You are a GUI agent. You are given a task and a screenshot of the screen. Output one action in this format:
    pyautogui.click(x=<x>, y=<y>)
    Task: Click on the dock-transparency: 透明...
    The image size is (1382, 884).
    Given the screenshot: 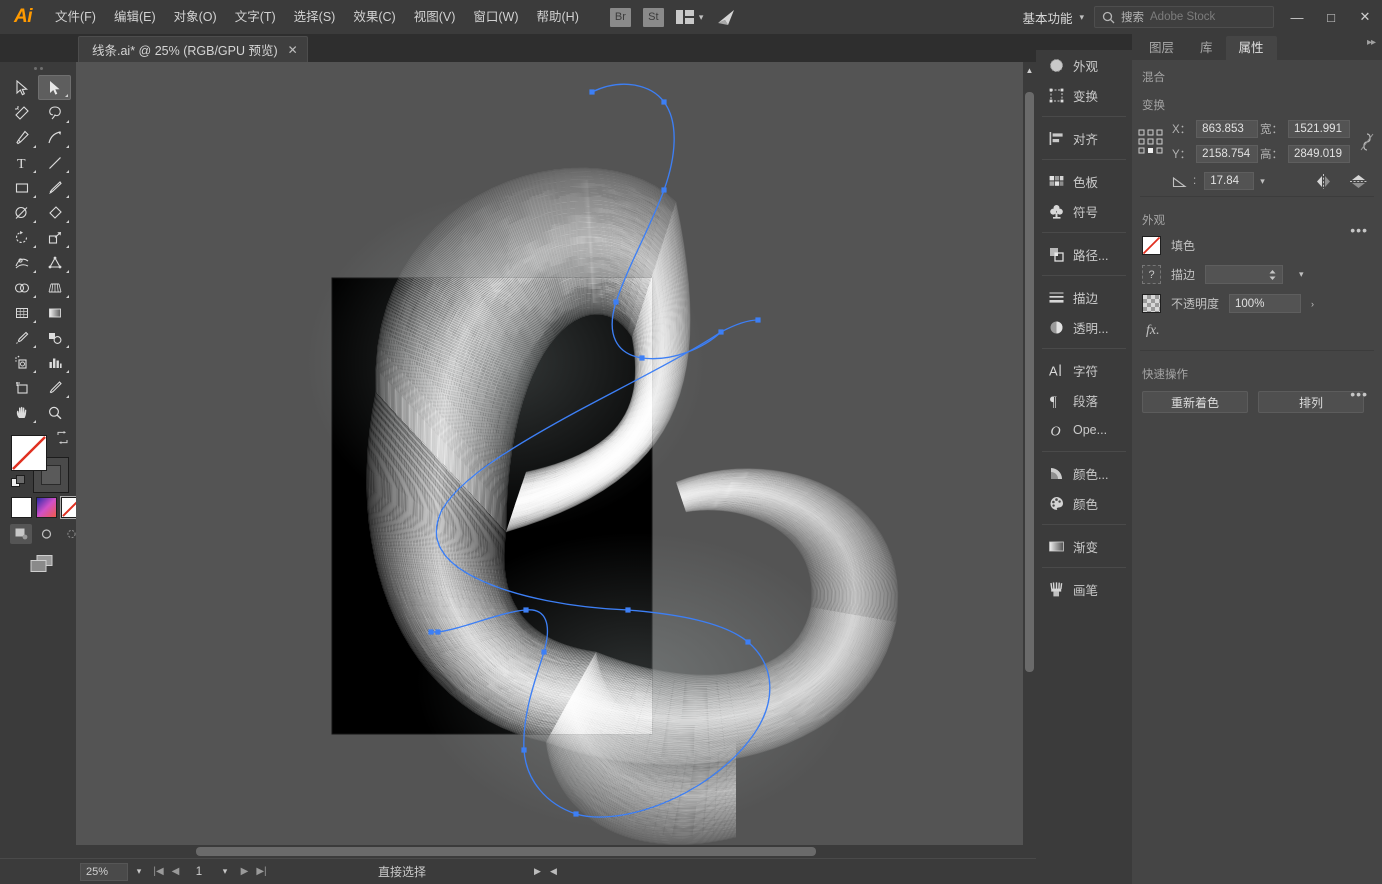 What is the action you would take?
    pyautogui.click(x=1084, y=327)
    